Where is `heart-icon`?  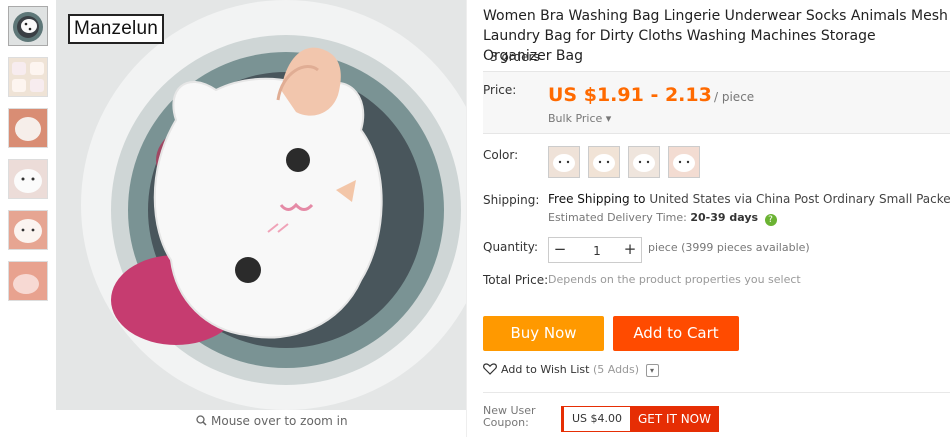 heart-icon is located at coordinates (490, 370).